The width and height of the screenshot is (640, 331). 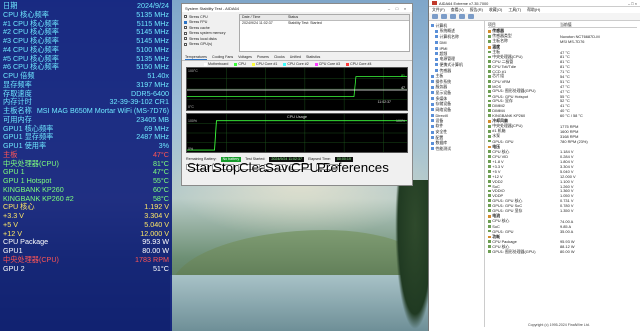 I want to click on cpuid-button: CPUID, so click(x=311, y=167).